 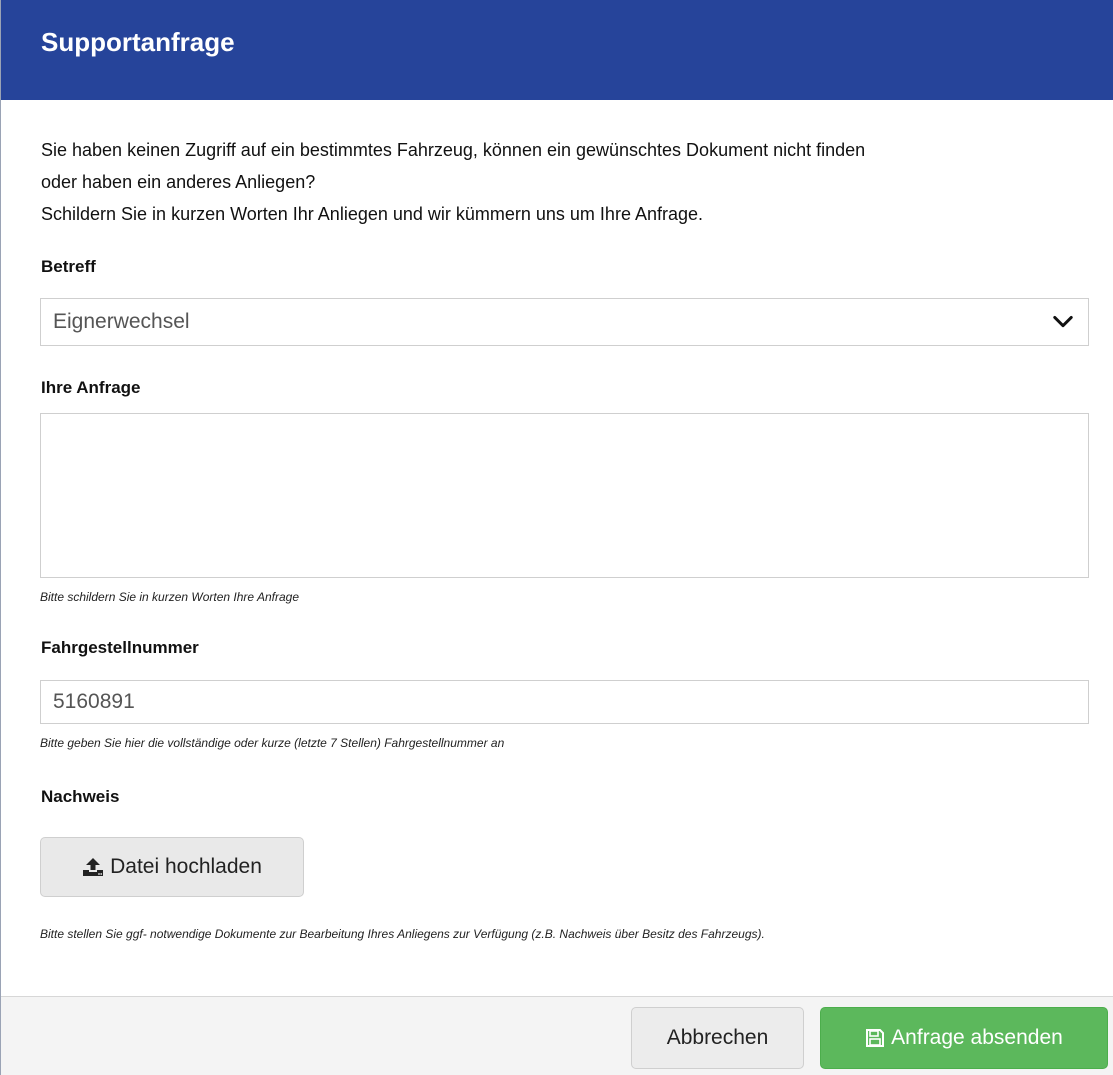 I want to click on submit-label: Anfrage absenden, so click(x=977, y=1037).